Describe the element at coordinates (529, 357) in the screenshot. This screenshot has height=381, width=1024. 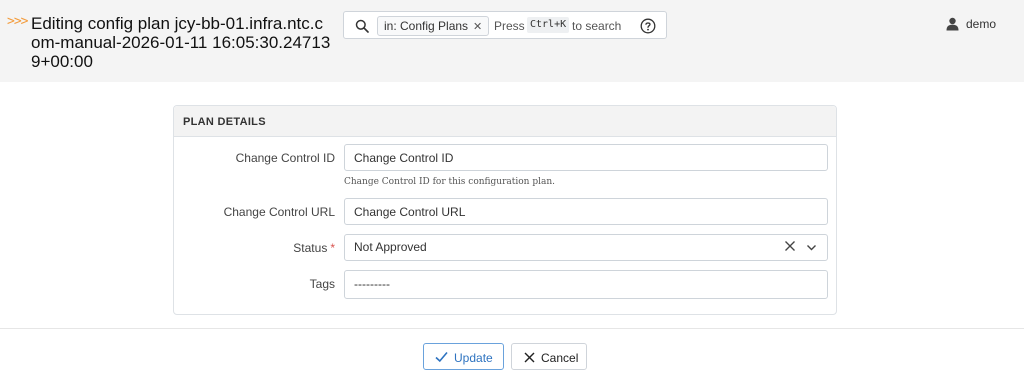
I see `close-icon` at that location.